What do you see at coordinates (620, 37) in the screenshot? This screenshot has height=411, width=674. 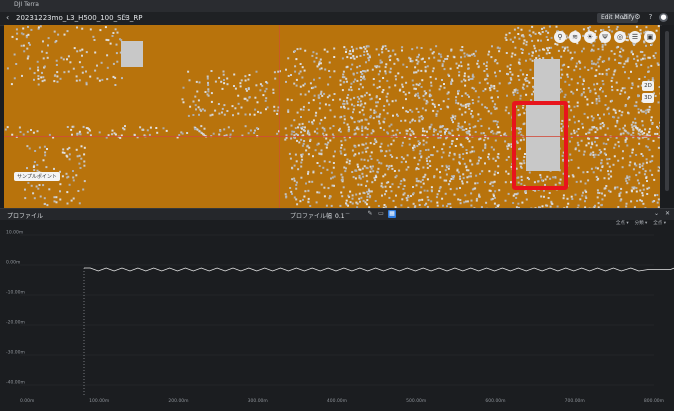 I see `compass-icon: ◎` at bounding box center [620, 37].